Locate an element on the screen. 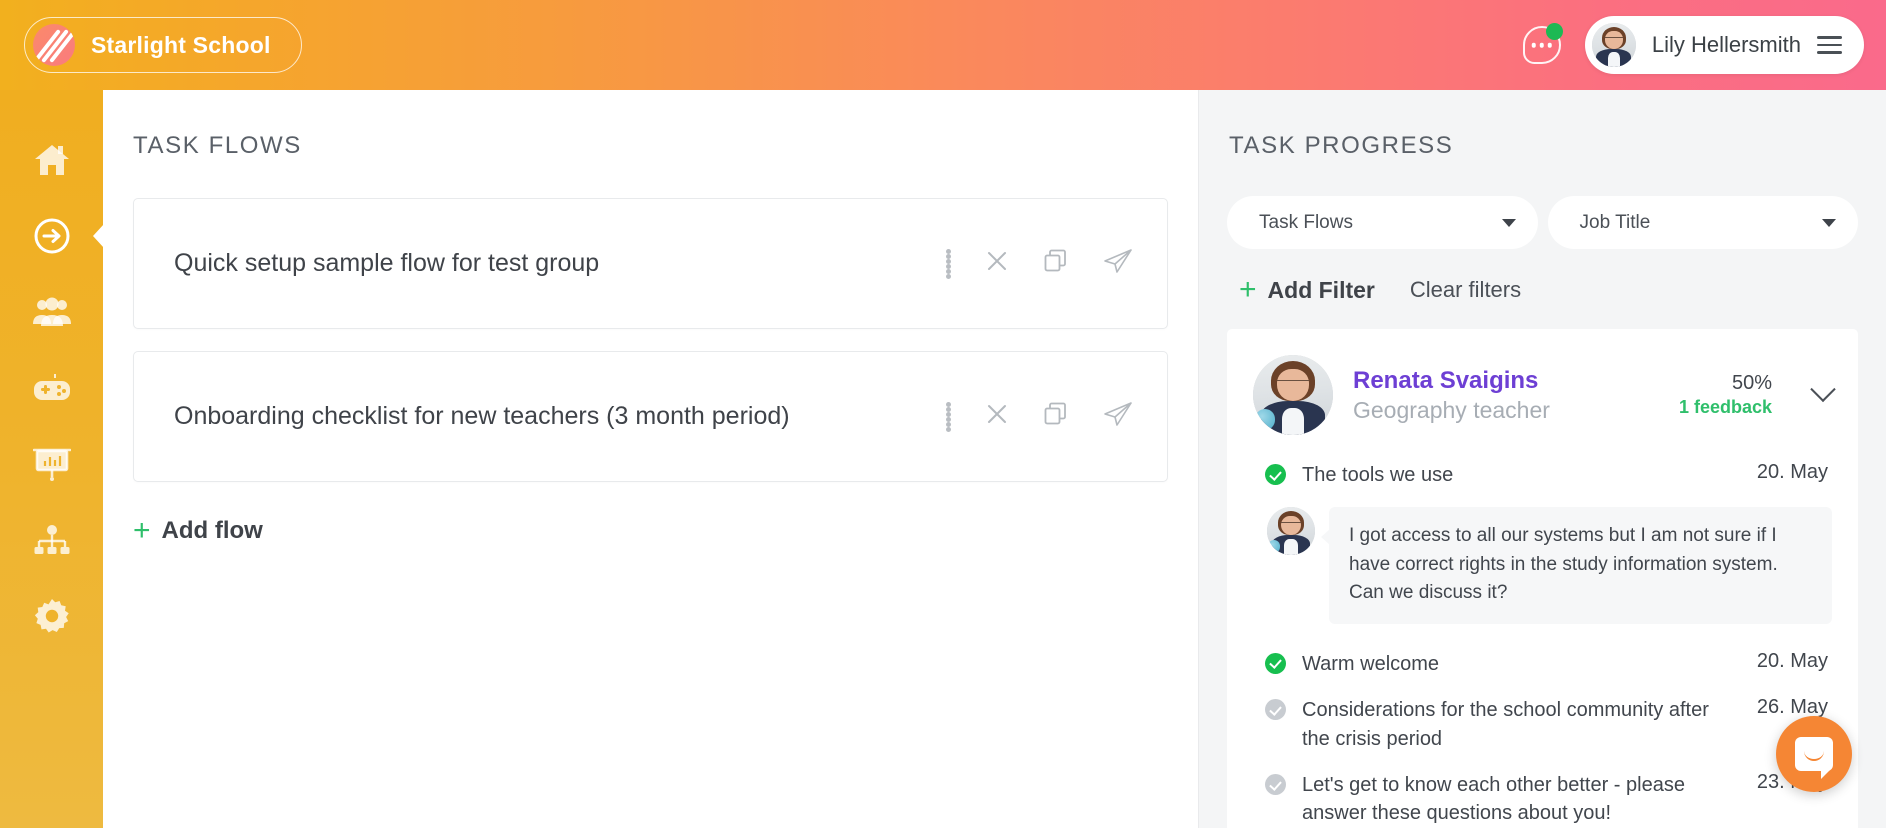  add-filter-button: Add Filter is located at coordinates (1321, 290).